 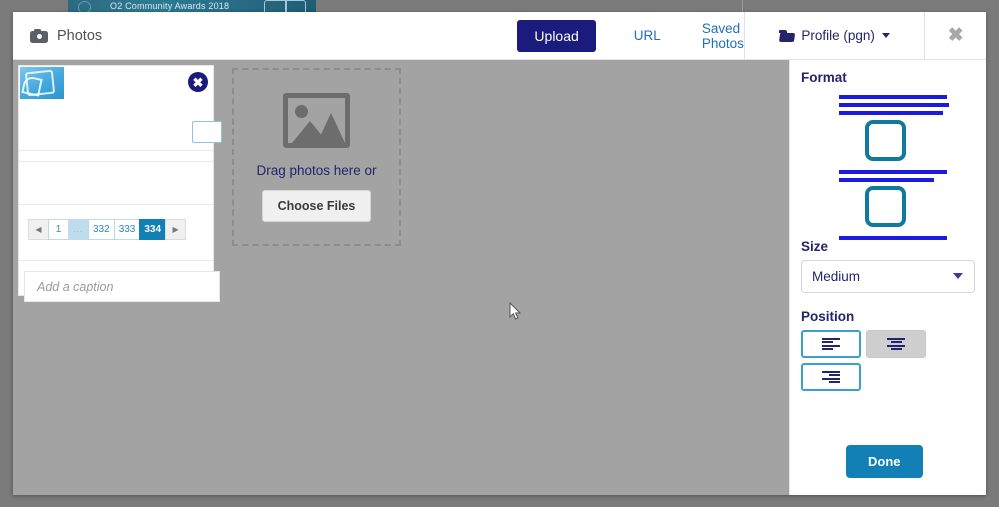 What do you see at coordinates (885, 35) in the screenshot?
I see `caret-down-icon` at bounding box center [885, 35].